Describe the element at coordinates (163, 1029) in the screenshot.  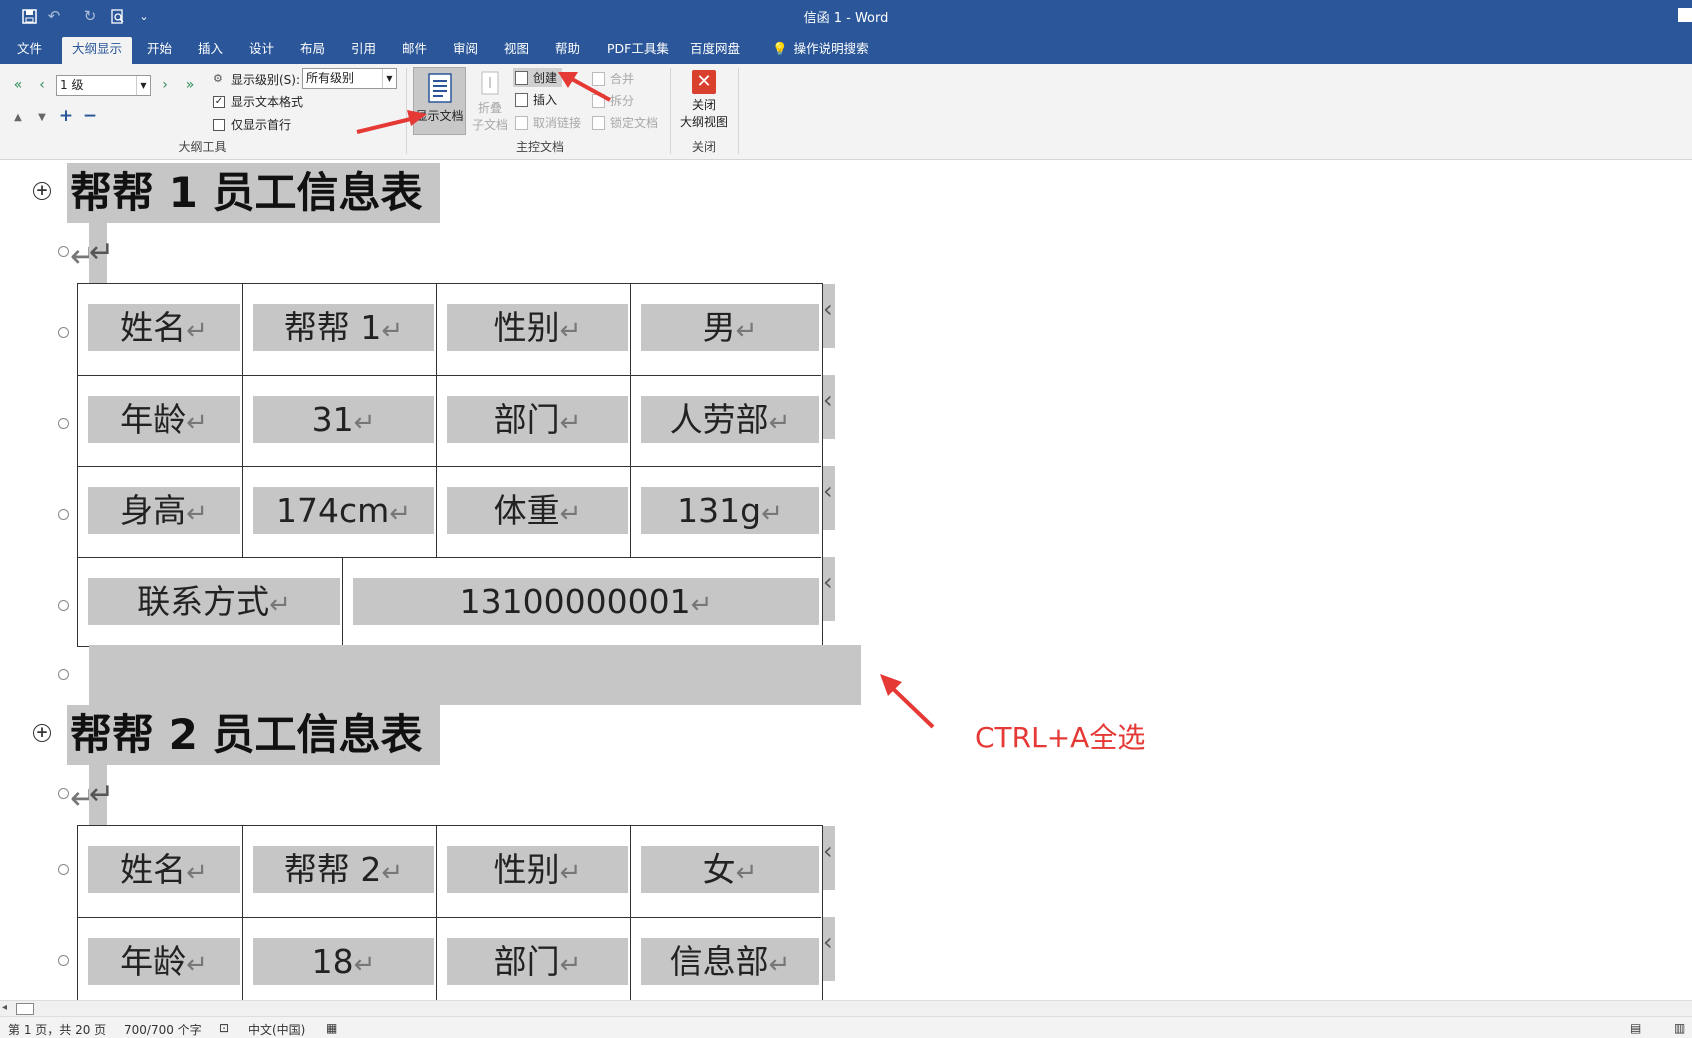
I see `word-count: 700/700 个字` at that location.